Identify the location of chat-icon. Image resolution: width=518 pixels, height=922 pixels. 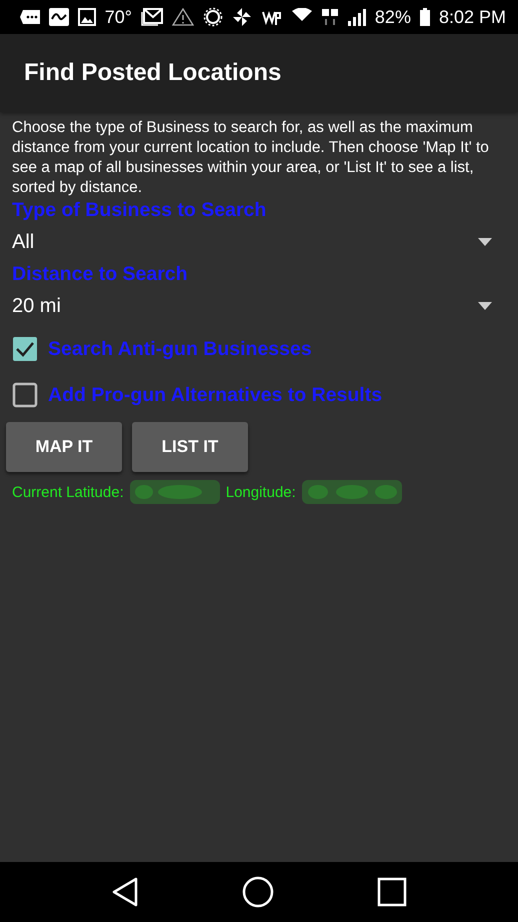
(30, 17).